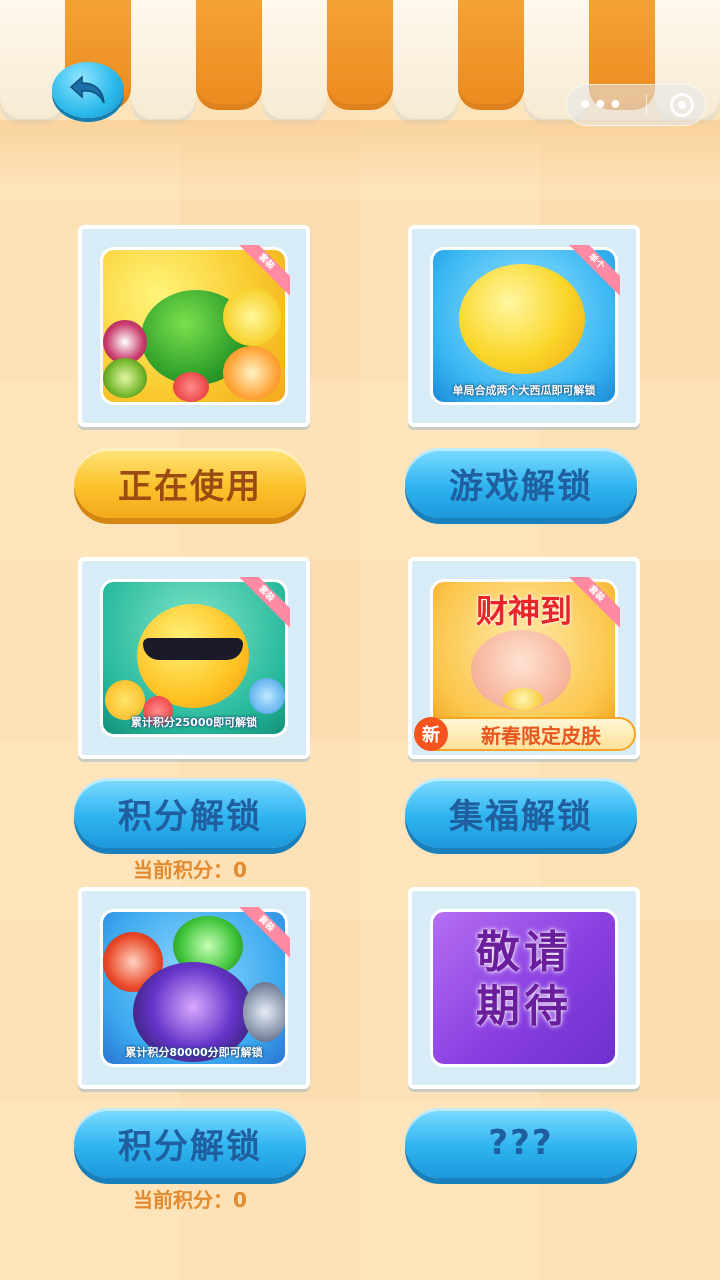 This screenshot has width=720, height=1280. Describe the element at coordinates (360, 155) in the screenshot. I see `awning-shadow` at that location.